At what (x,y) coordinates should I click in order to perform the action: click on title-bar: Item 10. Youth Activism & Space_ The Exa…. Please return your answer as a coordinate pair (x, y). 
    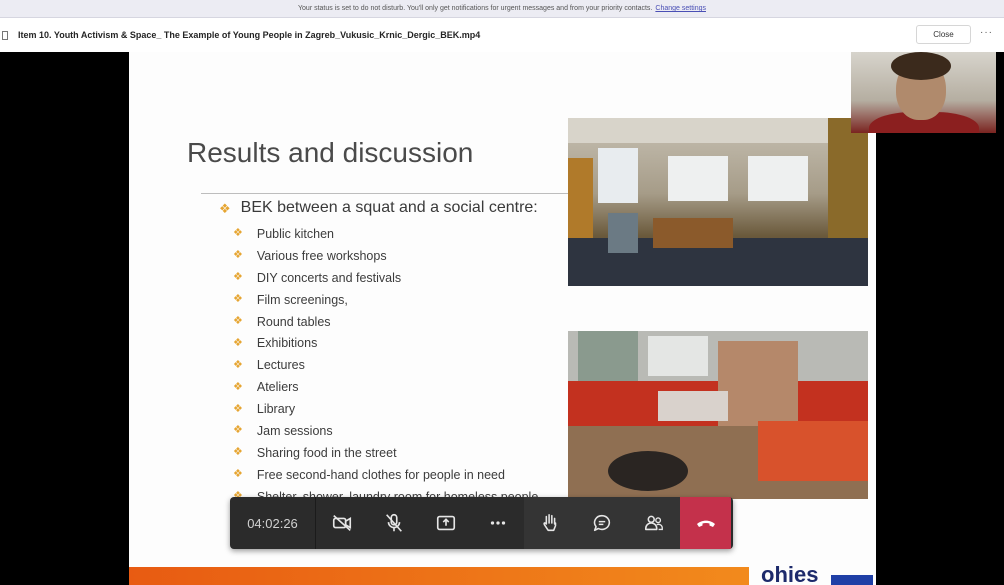
    Looking at the image, I should click on (502, 35).